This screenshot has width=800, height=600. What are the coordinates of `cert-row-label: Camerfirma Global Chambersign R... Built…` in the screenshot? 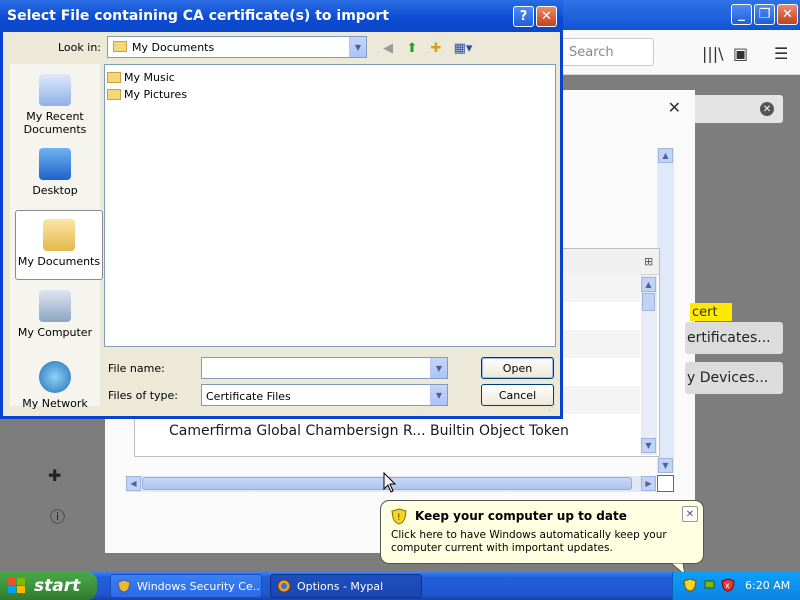 It's located at (369, 431).